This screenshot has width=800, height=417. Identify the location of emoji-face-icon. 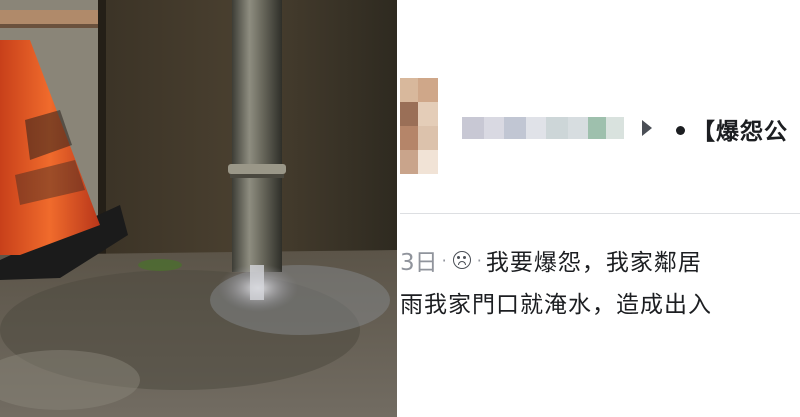
(461, 260).